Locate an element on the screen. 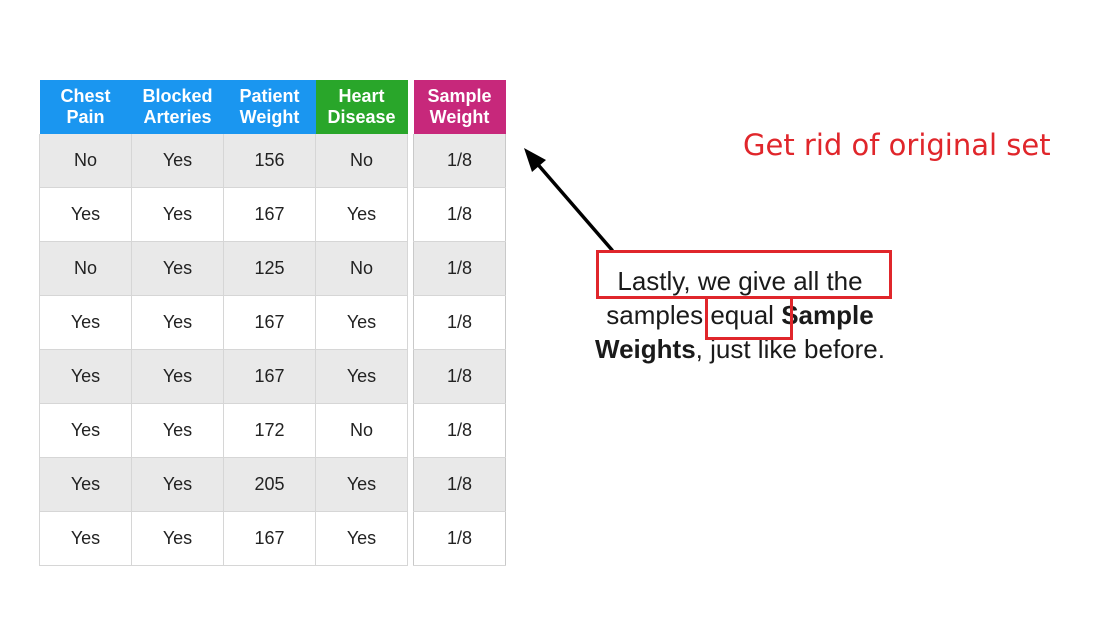 This screenshot has height=630, width=1120. highlight-box-line is located at coordinates (744, 274).